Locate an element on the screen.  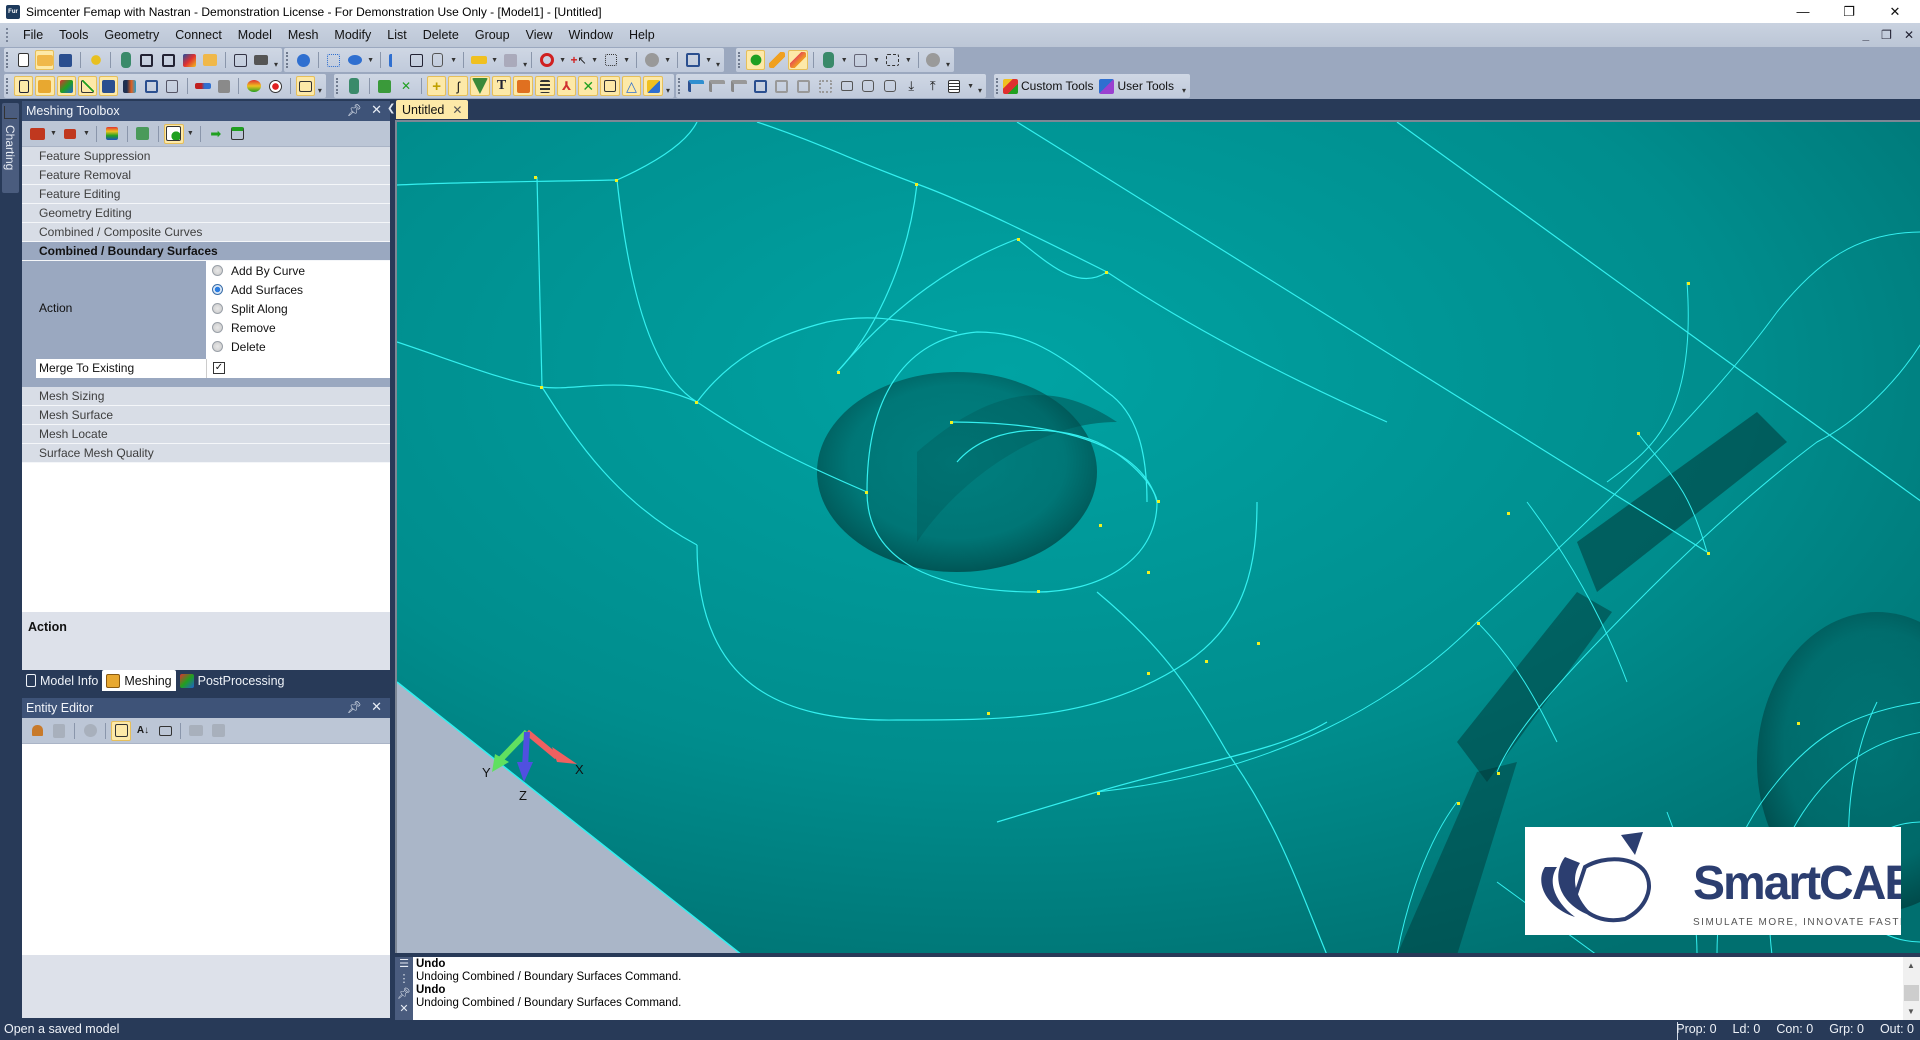
measure-dropdown-icon: ▼ is located at coordinates (494, 60).